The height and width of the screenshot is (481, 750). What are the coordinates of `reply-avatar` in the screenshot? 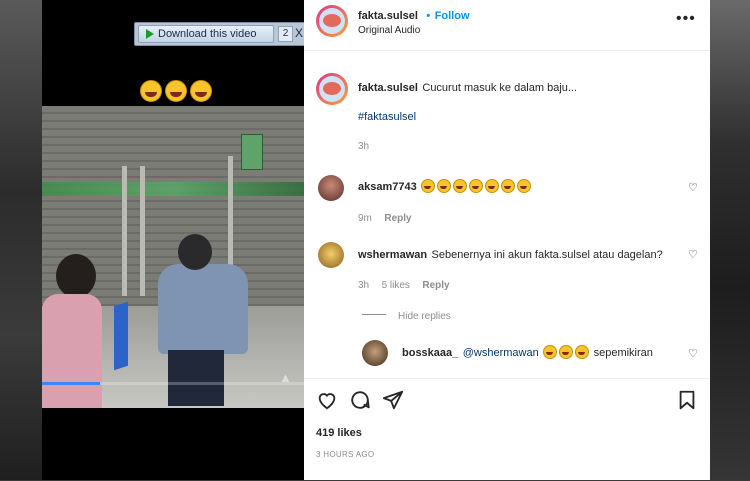 It's located at (375, 353).